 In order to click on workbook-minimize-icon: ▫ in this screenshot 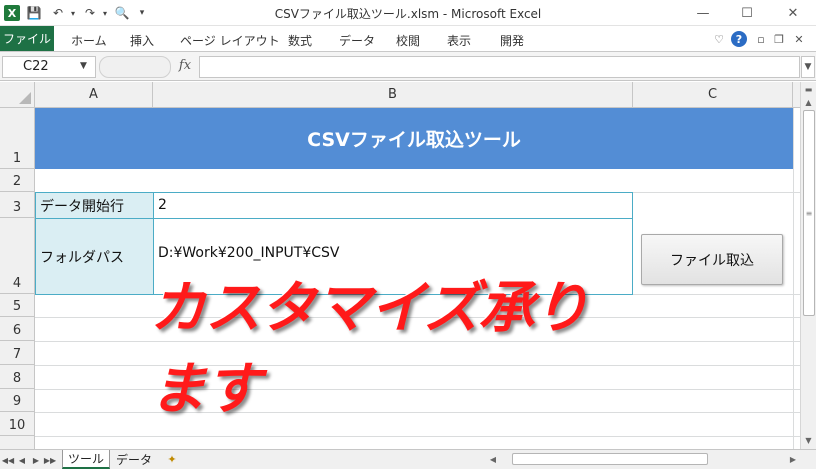, I will do `click(761, 39)`.